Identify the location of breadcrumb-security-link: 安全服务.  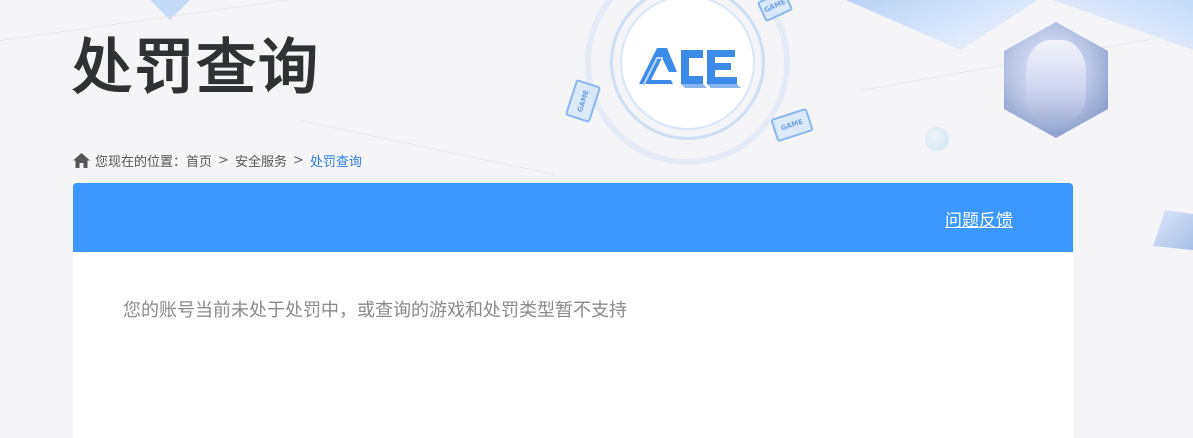
(261, 160).